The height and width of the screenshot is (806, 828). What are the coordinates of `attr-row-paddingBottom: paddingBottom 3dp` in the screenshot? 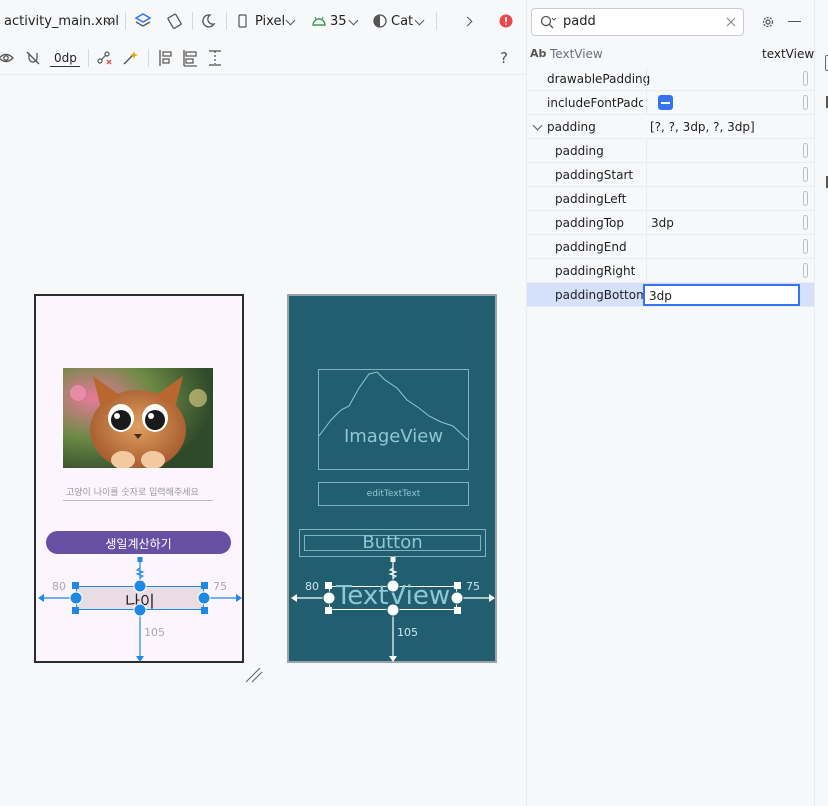 It's located at (670, 295).